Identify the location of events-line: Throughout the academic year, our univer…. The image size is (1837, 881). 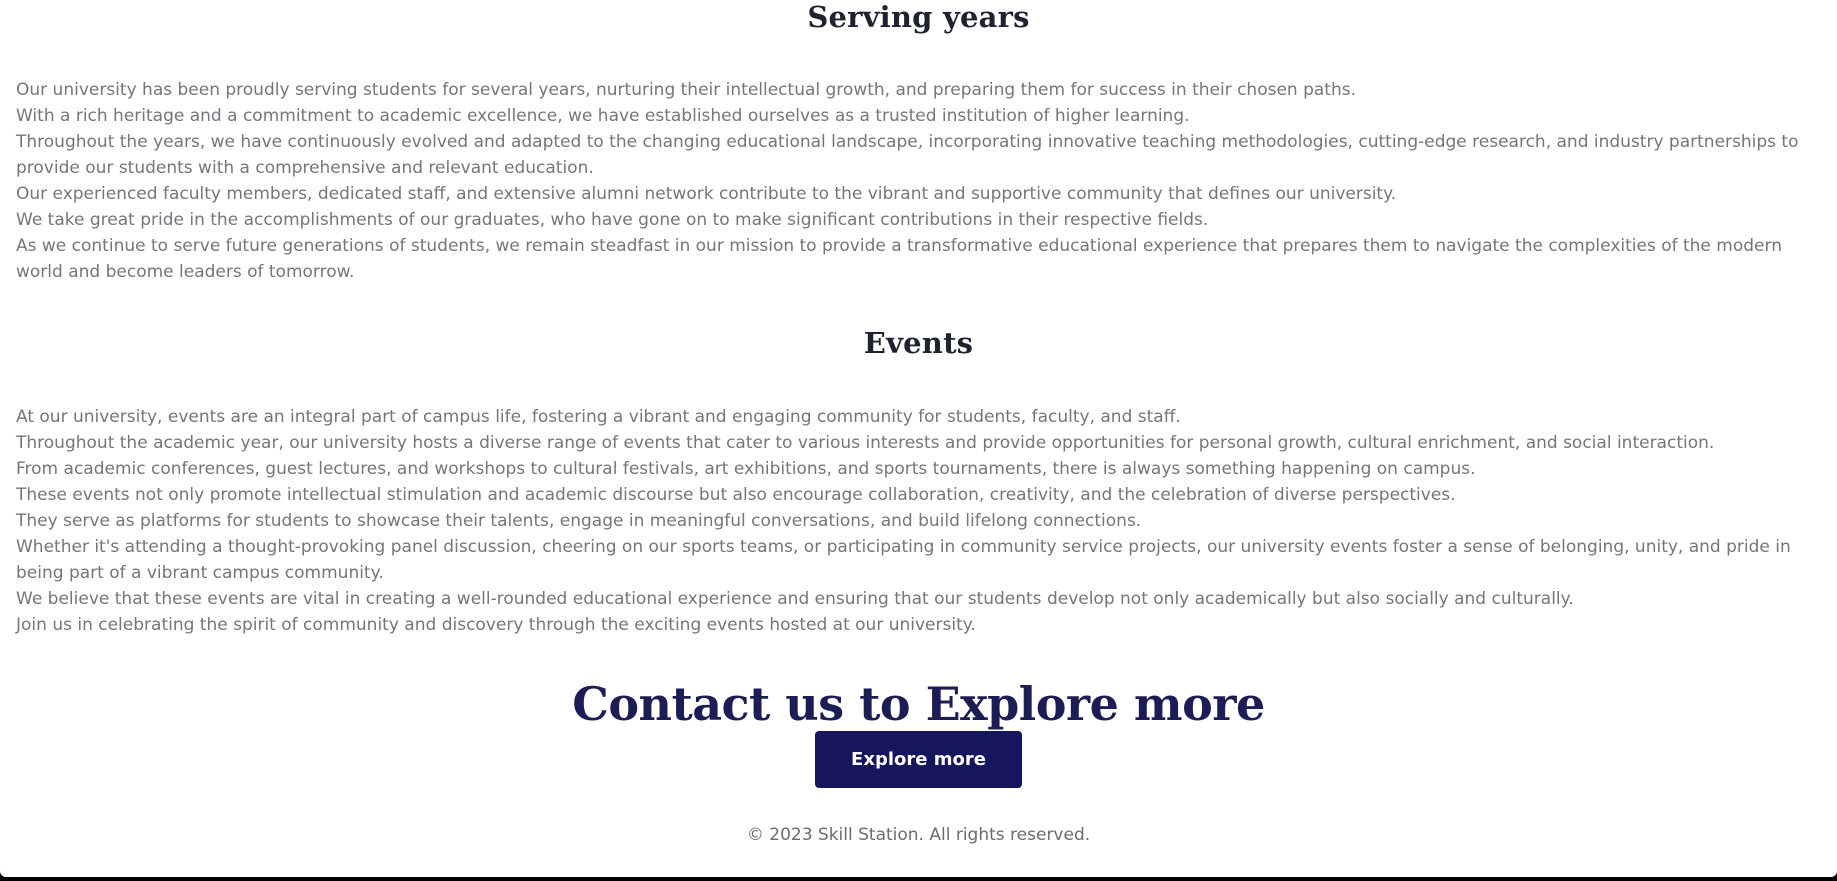
(865, 443).